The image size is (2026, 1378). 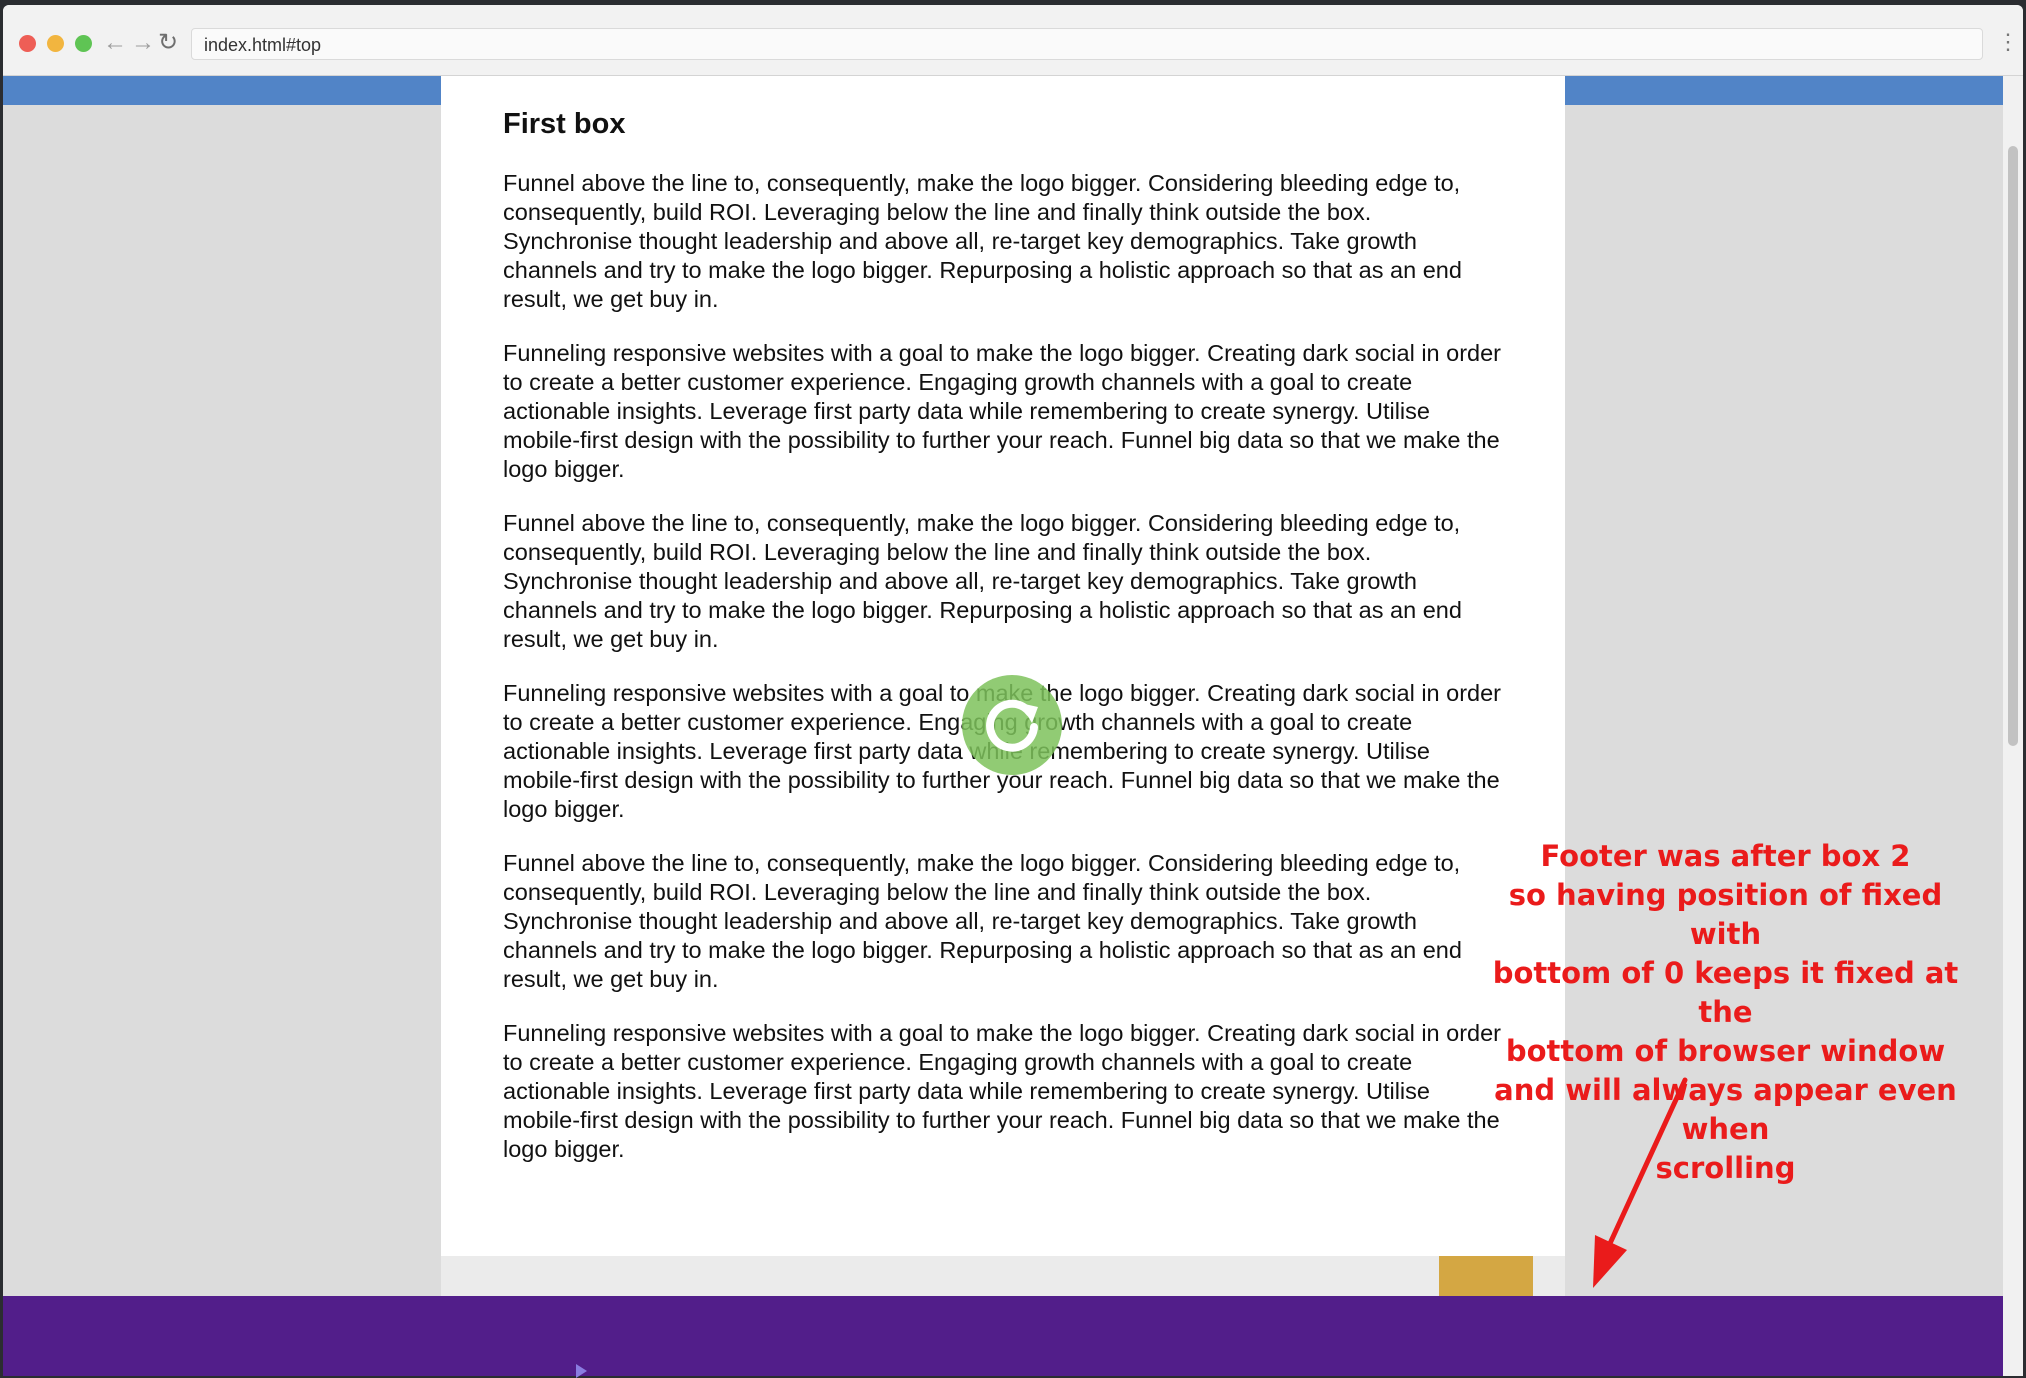 I want to click on browser-toolbar: ← → ↻ index.html#top ⋮, so click(x=1013, y=40).